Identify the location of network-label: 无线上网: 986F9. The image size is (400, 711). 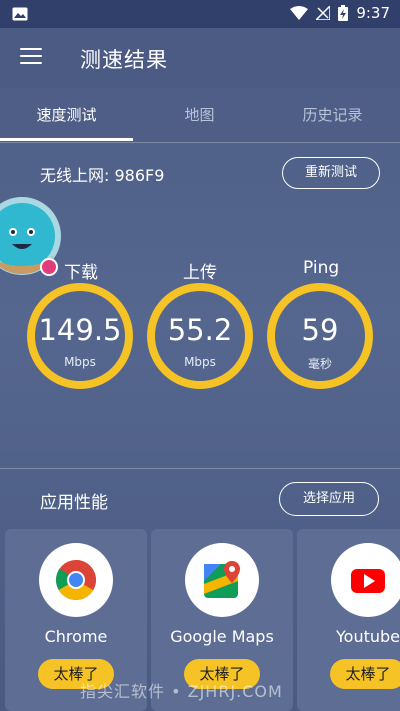
(102, 175).